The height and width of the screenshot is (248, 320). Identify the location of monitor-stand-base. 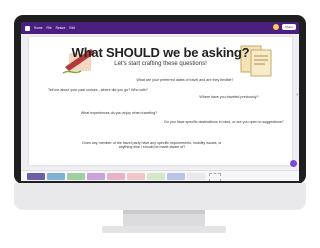
(164, 229).